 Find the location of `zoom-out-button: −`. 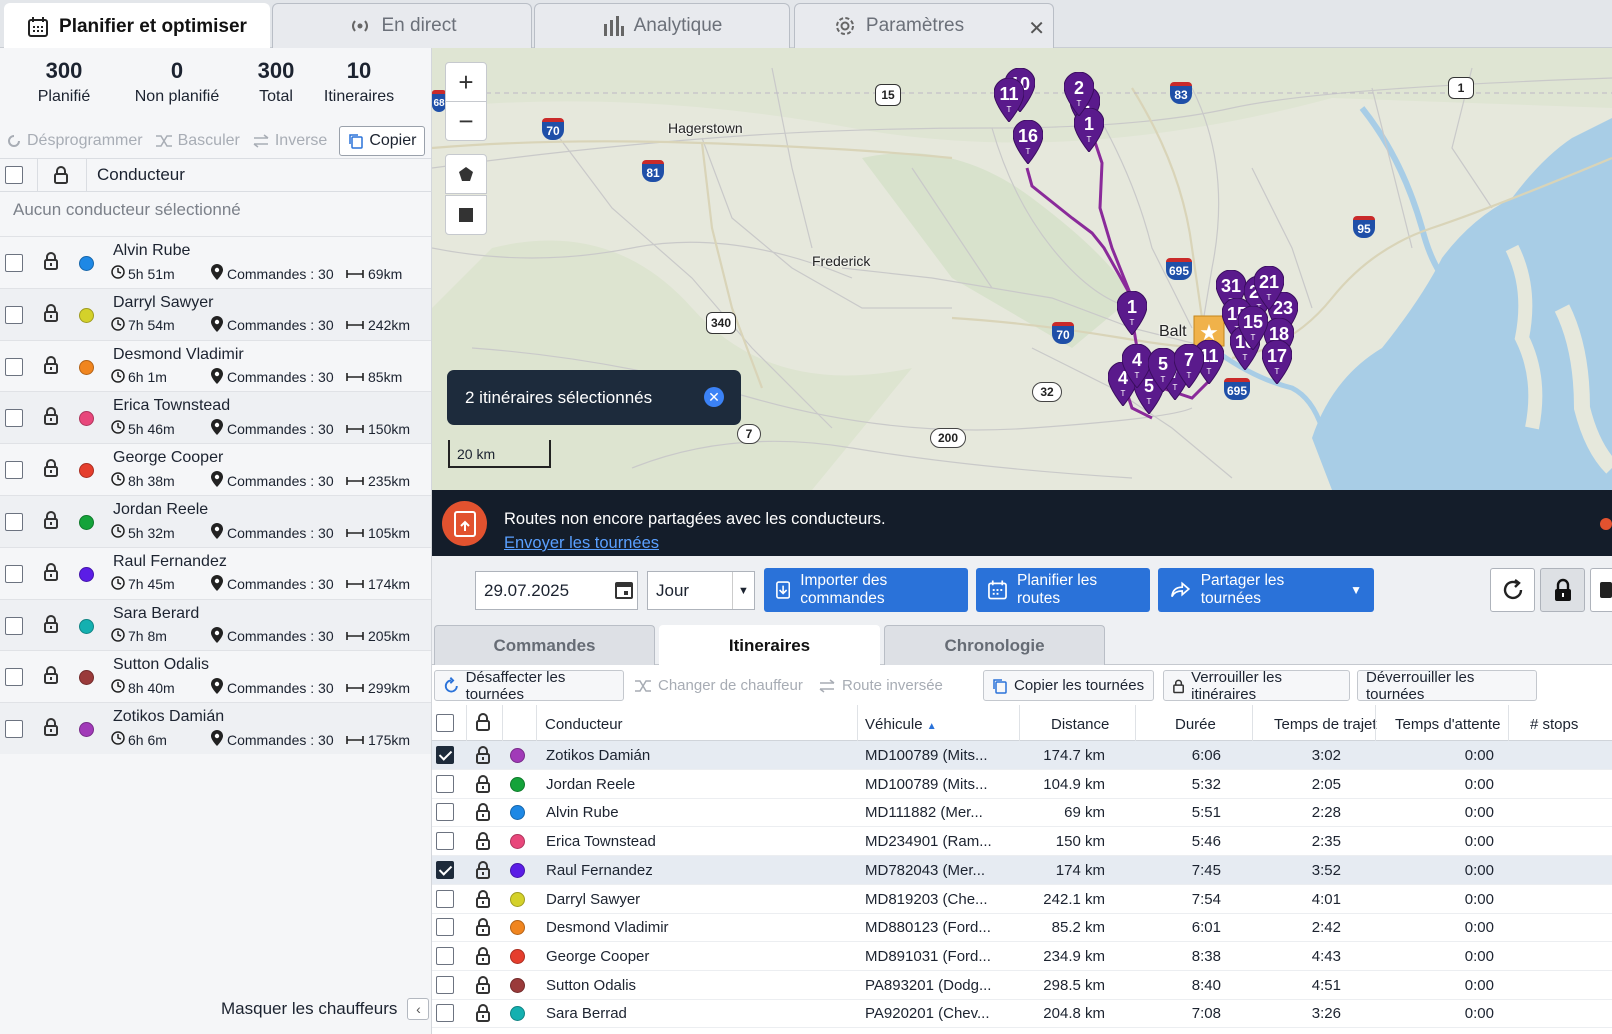

zoom-out-button: − is located at coordinates (466, 121).